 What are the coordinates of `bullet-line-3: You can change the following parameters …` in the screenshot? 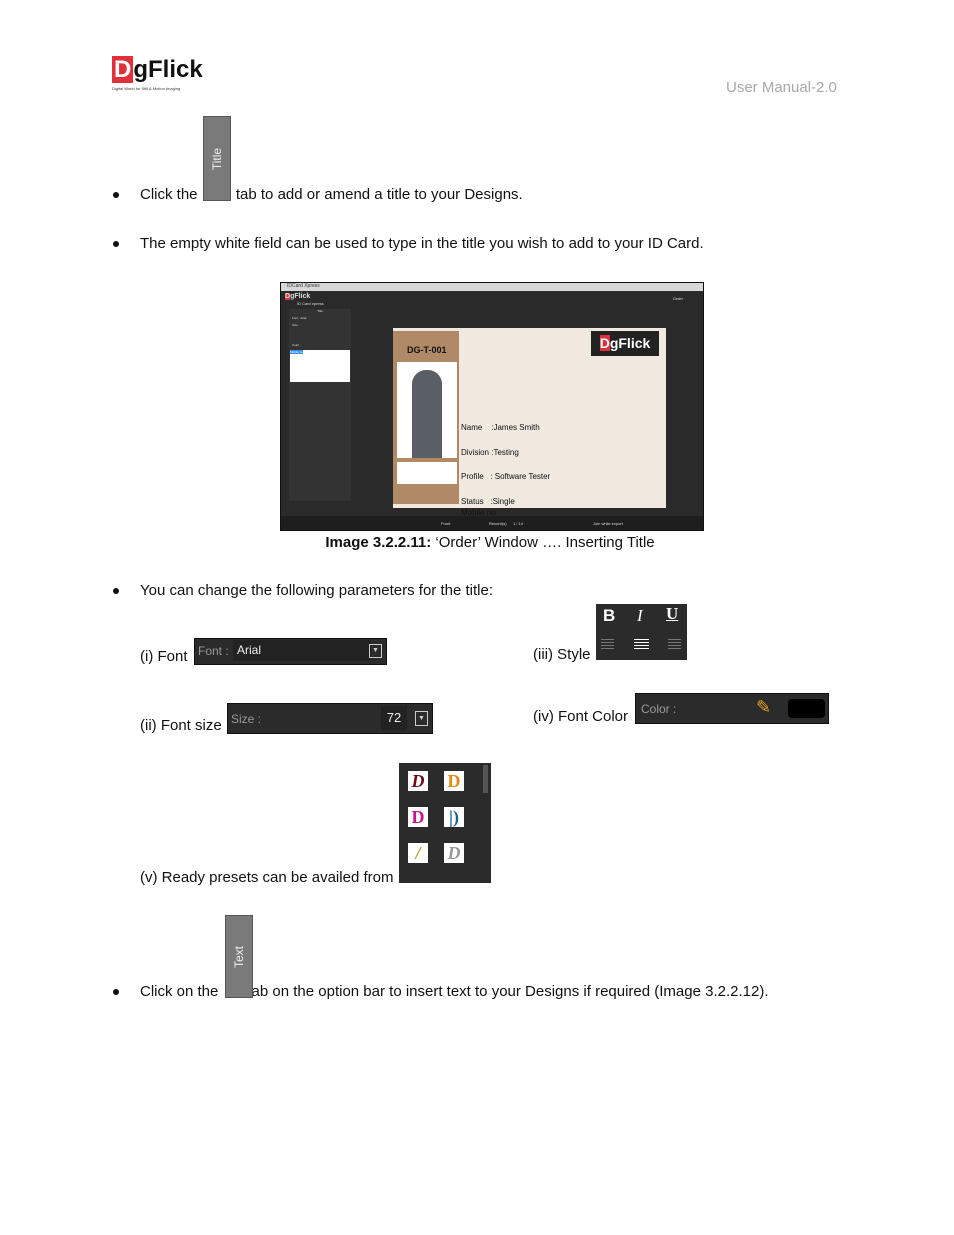 It's located at (316, 590).